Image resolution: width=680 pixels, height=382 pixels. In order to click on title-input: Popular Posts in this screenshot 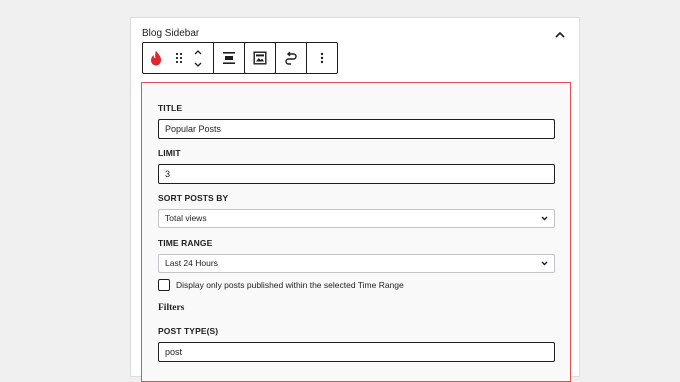, I will do `click(356, 129)`.